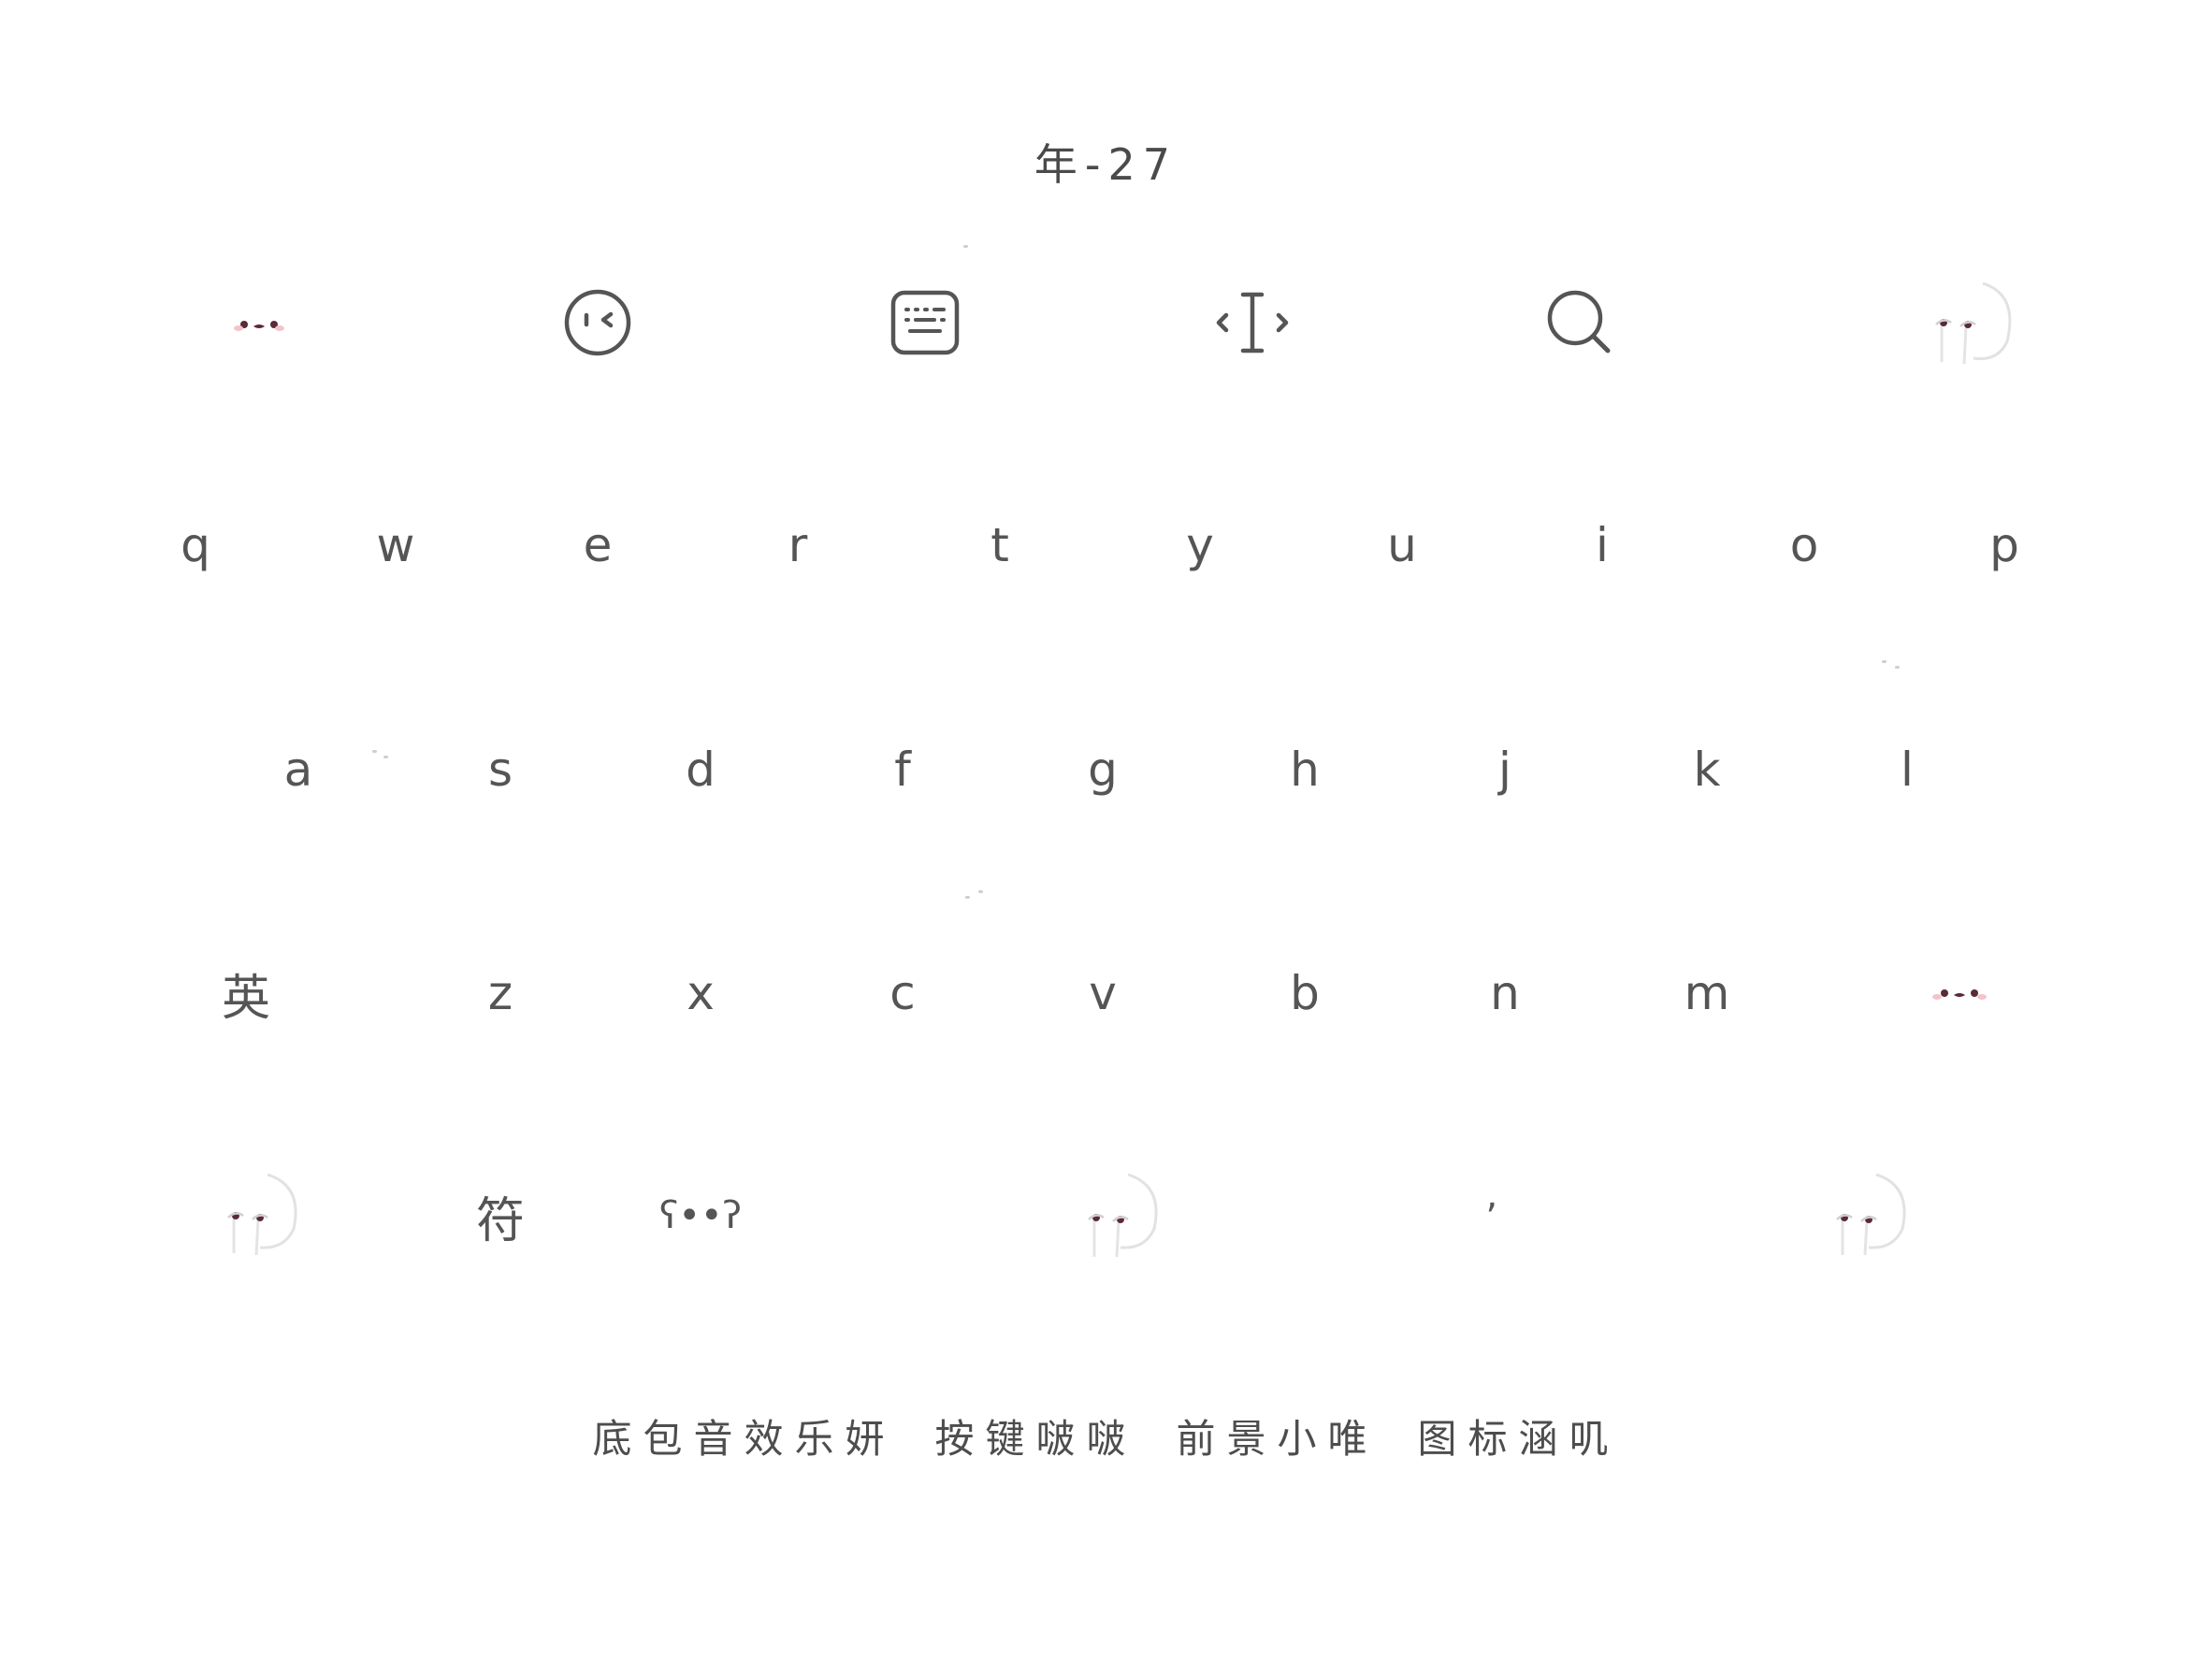 Image resolution: width=2212 pixels, height=1659 pixels. What do you see at coordinates (701, 769) in the screenshot?
I see `key-d: d` at bounding box center [701, 769].